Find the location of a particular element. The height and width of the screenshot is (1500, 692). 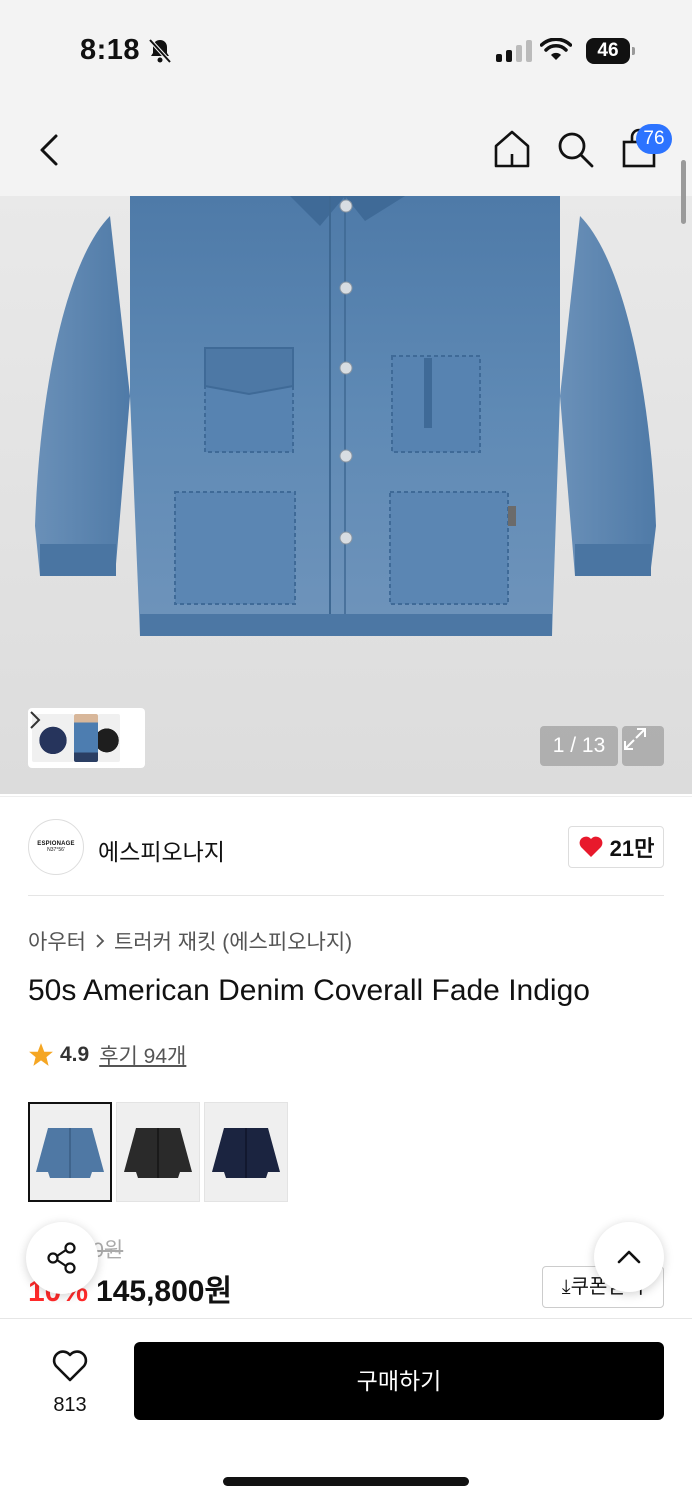

breadcrumb-category: 아우터 is located at coordinates (57, 941).